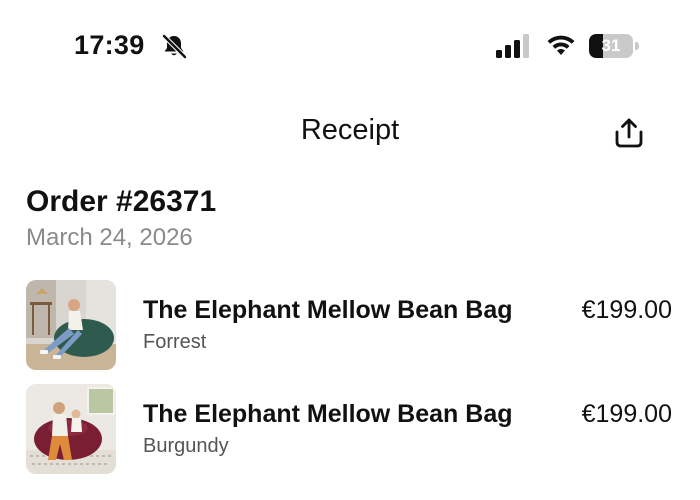 This screenshot has width=700, height=500. Describe the element at coordinates (561, 45) in the screenshot. I see `wifi-icon` at that location.